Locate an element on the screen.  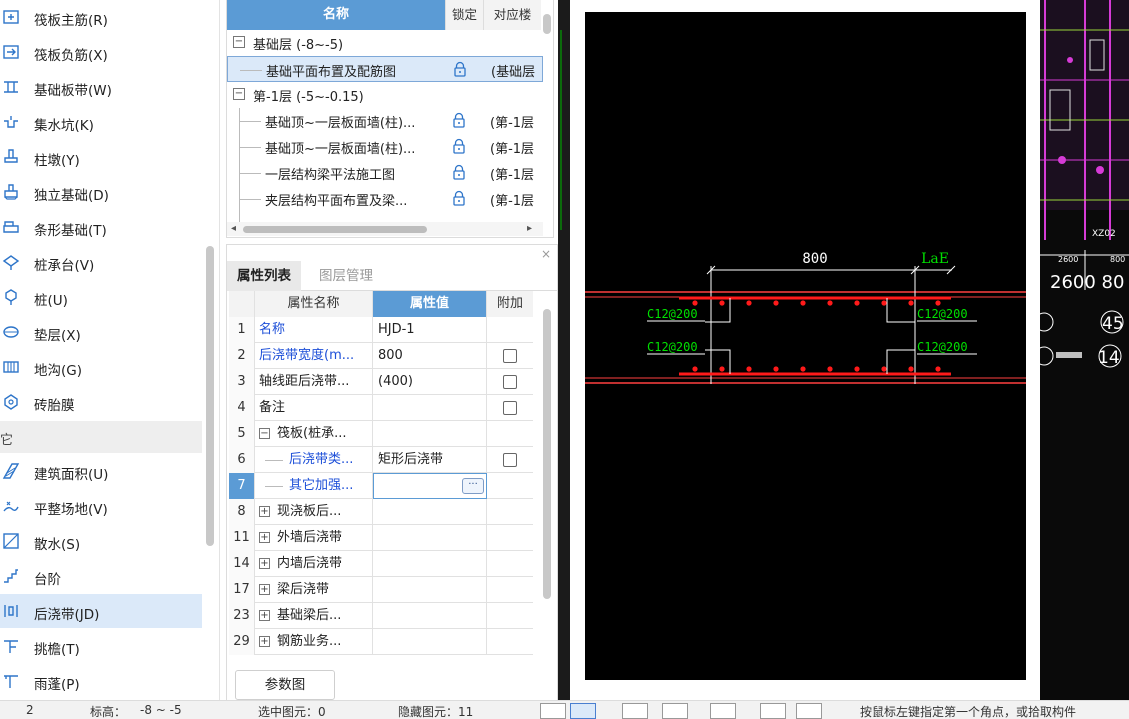
sidebar-item-eave: 挑檐(T) is located at coordinates (101, 646).